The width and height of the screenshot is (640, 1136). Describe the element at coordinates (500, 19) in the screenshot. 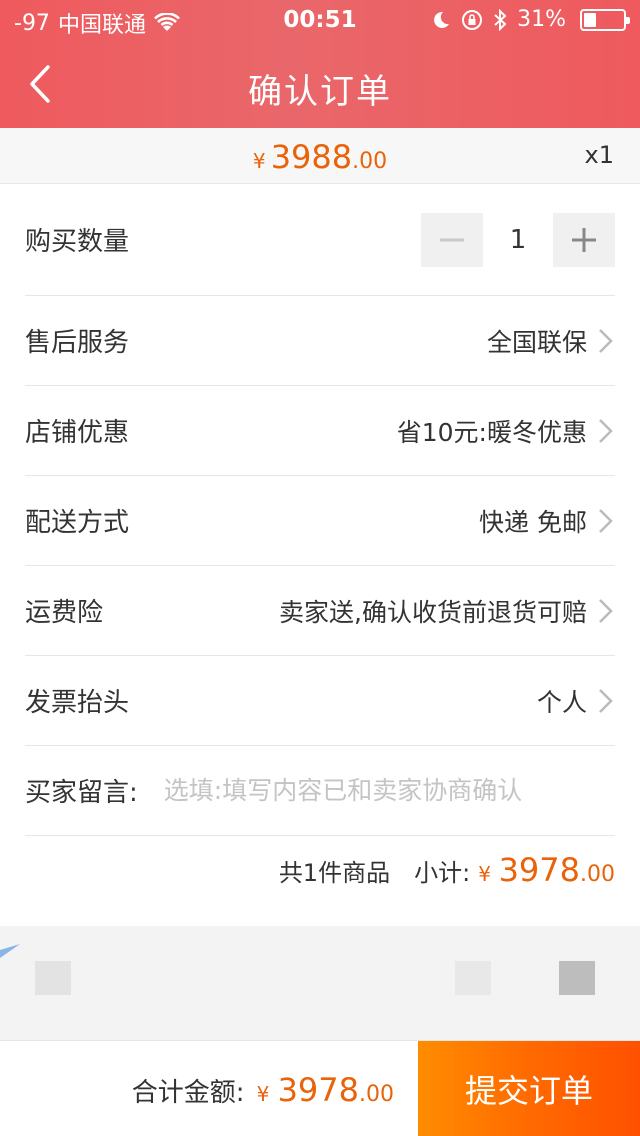

I see `bluetooth-icon` at that location.